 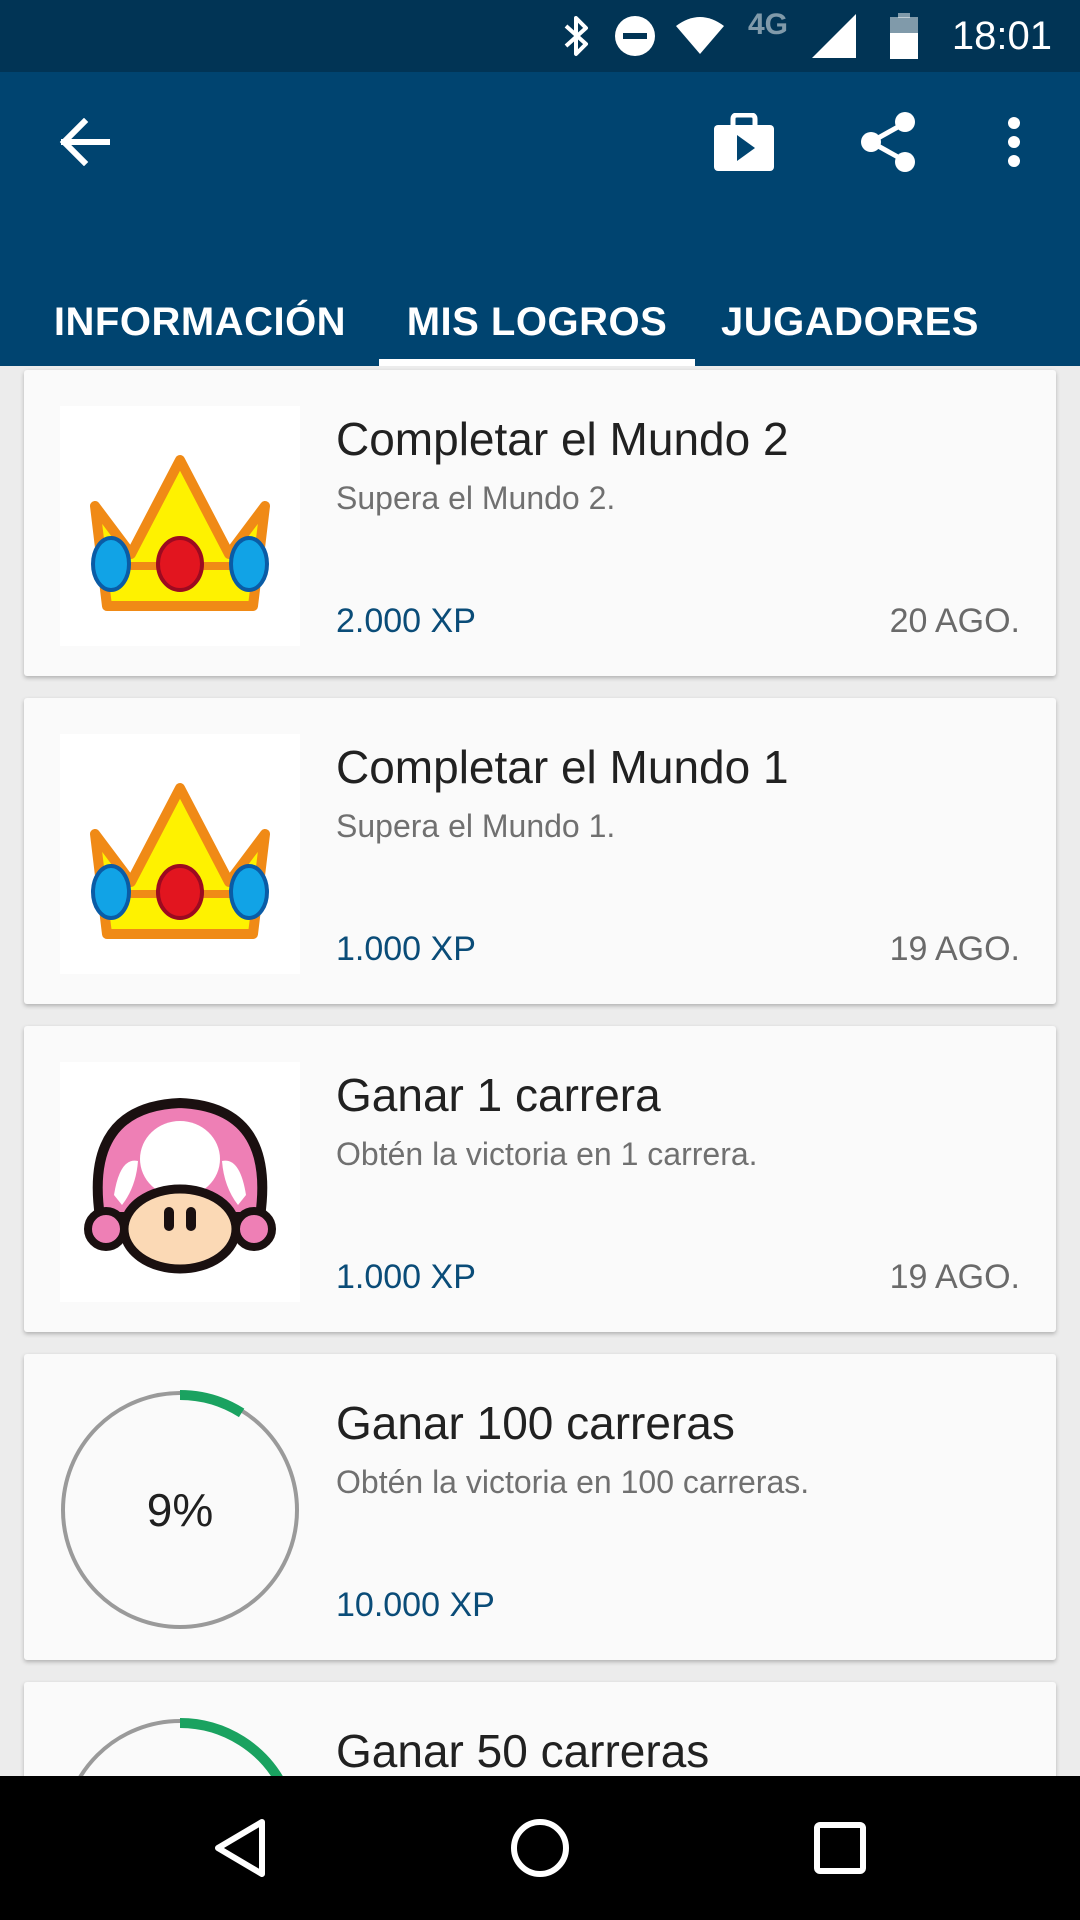 What do you see at coordinates (954, 621) in the screenshot?
I see `achievement-date: 20 AGO.` at bounding box center [954, 621].